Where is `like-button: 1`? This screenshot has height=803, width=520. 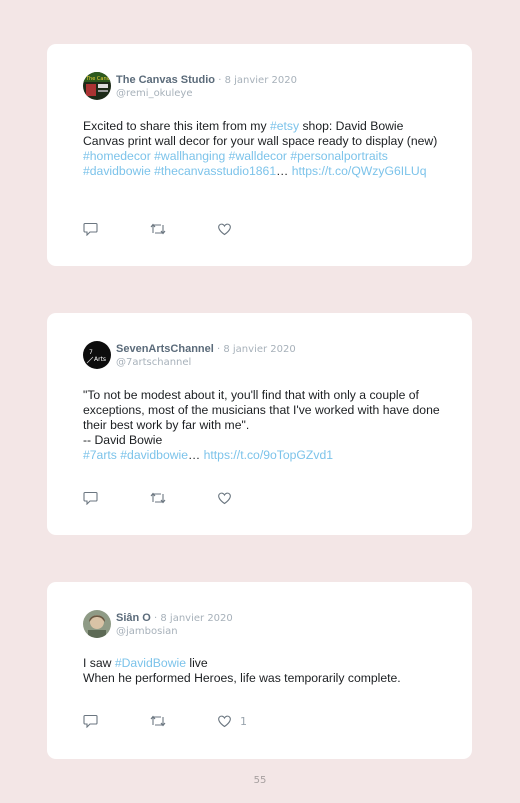 like-button: 1 is located at coordinates (247, 721).